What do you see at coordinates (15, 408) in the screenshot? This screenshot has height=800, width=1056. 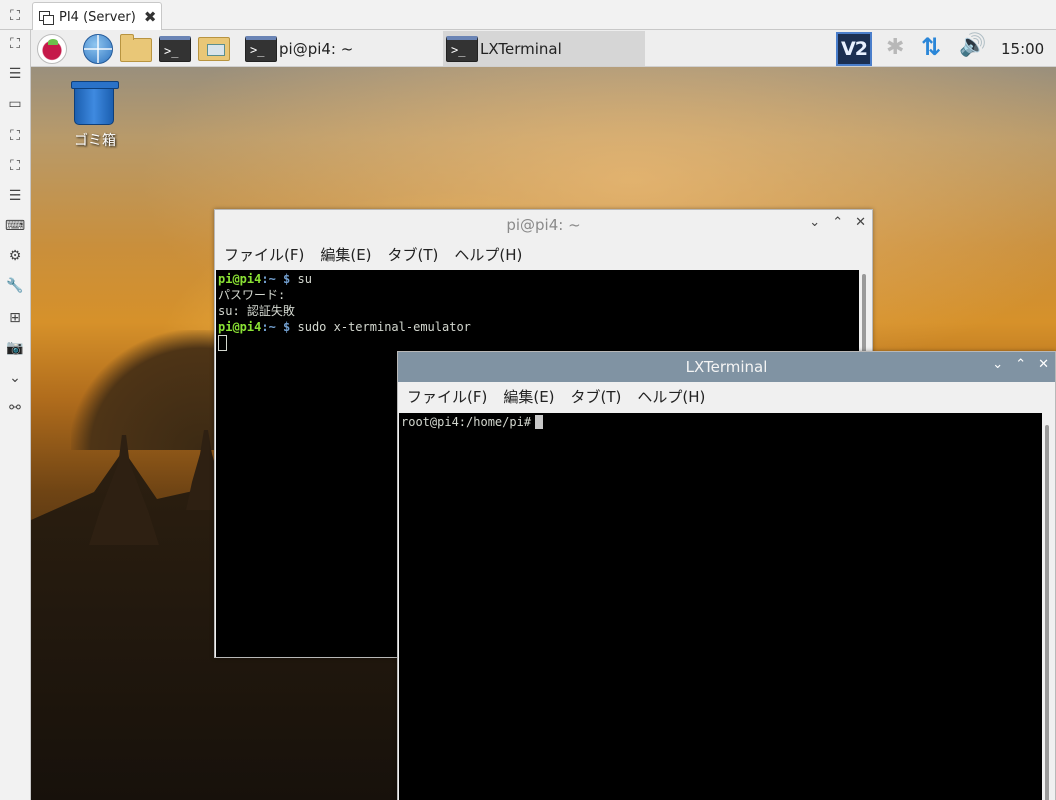 I see `disconnect-icon: ⚯` at bounding box center [15, 408].